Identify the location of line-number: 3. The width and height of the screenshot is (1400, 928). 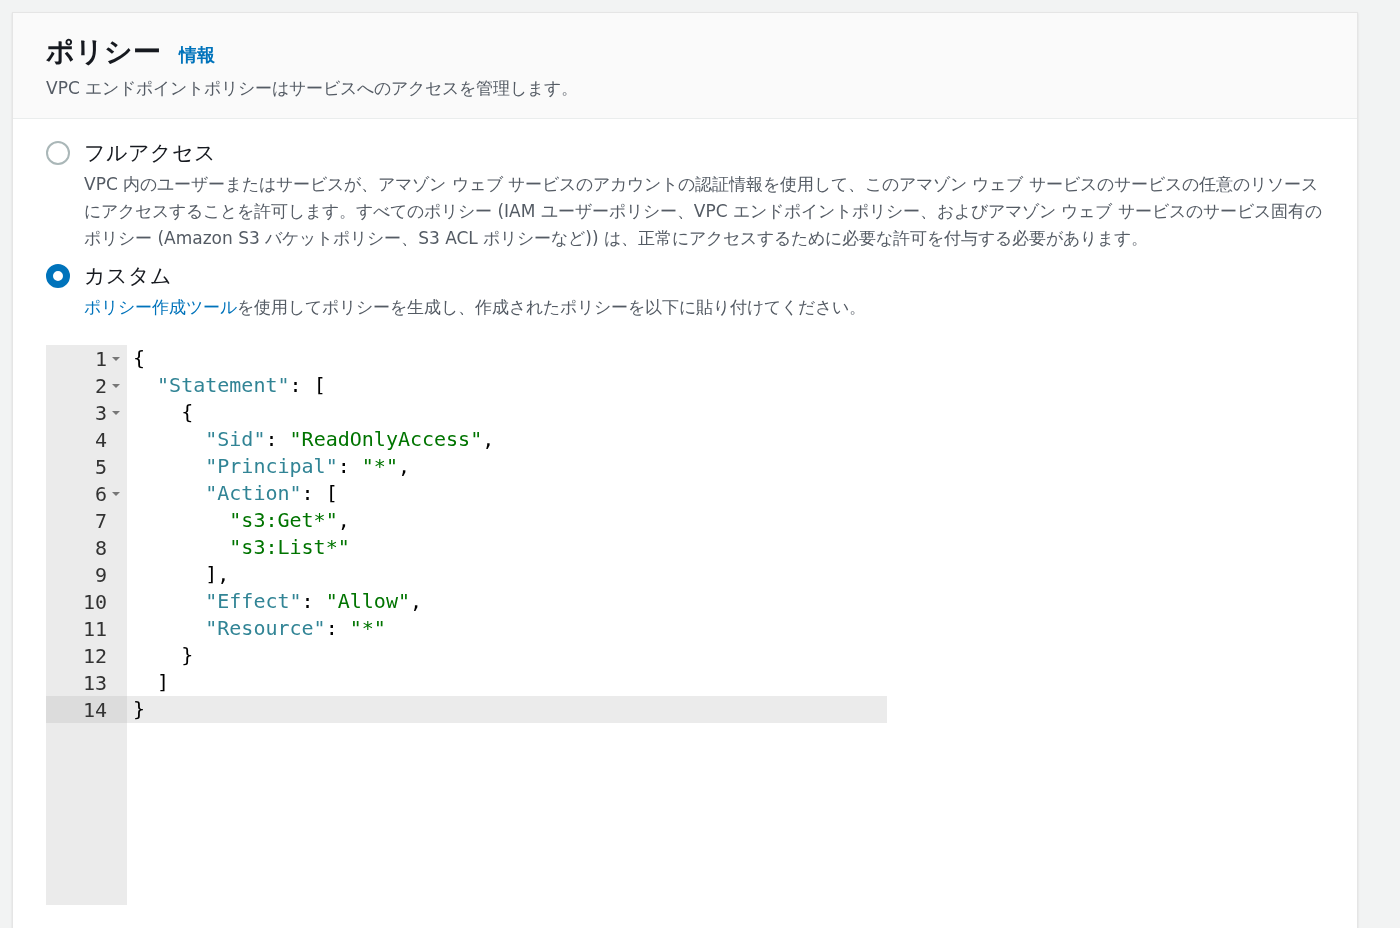
(100, 412).